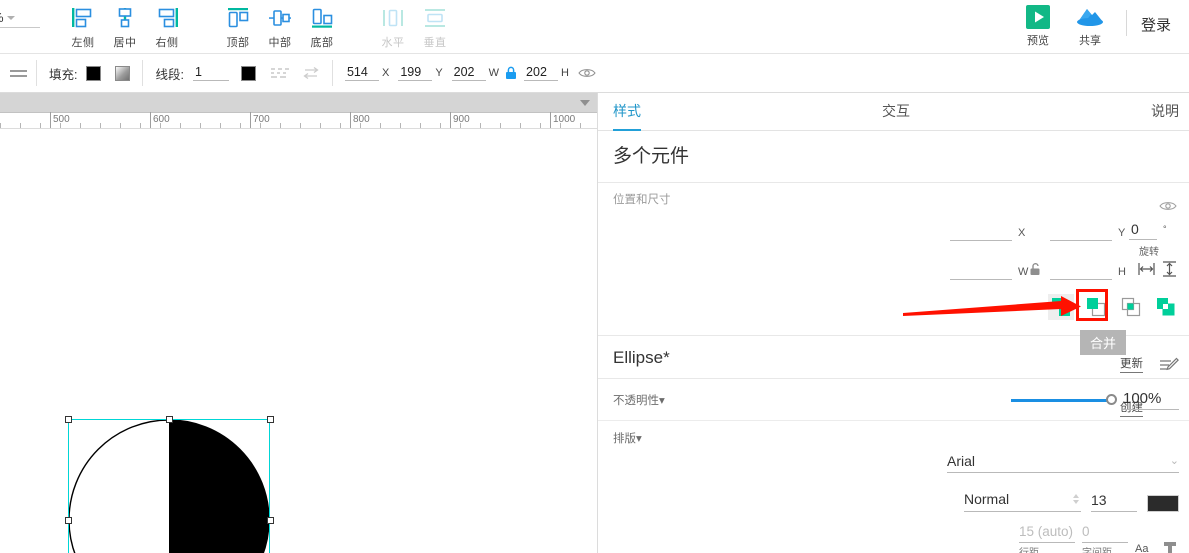 The image size is (1189, 553). I want to click on tab-notes: 说明, so click(1165, 112).